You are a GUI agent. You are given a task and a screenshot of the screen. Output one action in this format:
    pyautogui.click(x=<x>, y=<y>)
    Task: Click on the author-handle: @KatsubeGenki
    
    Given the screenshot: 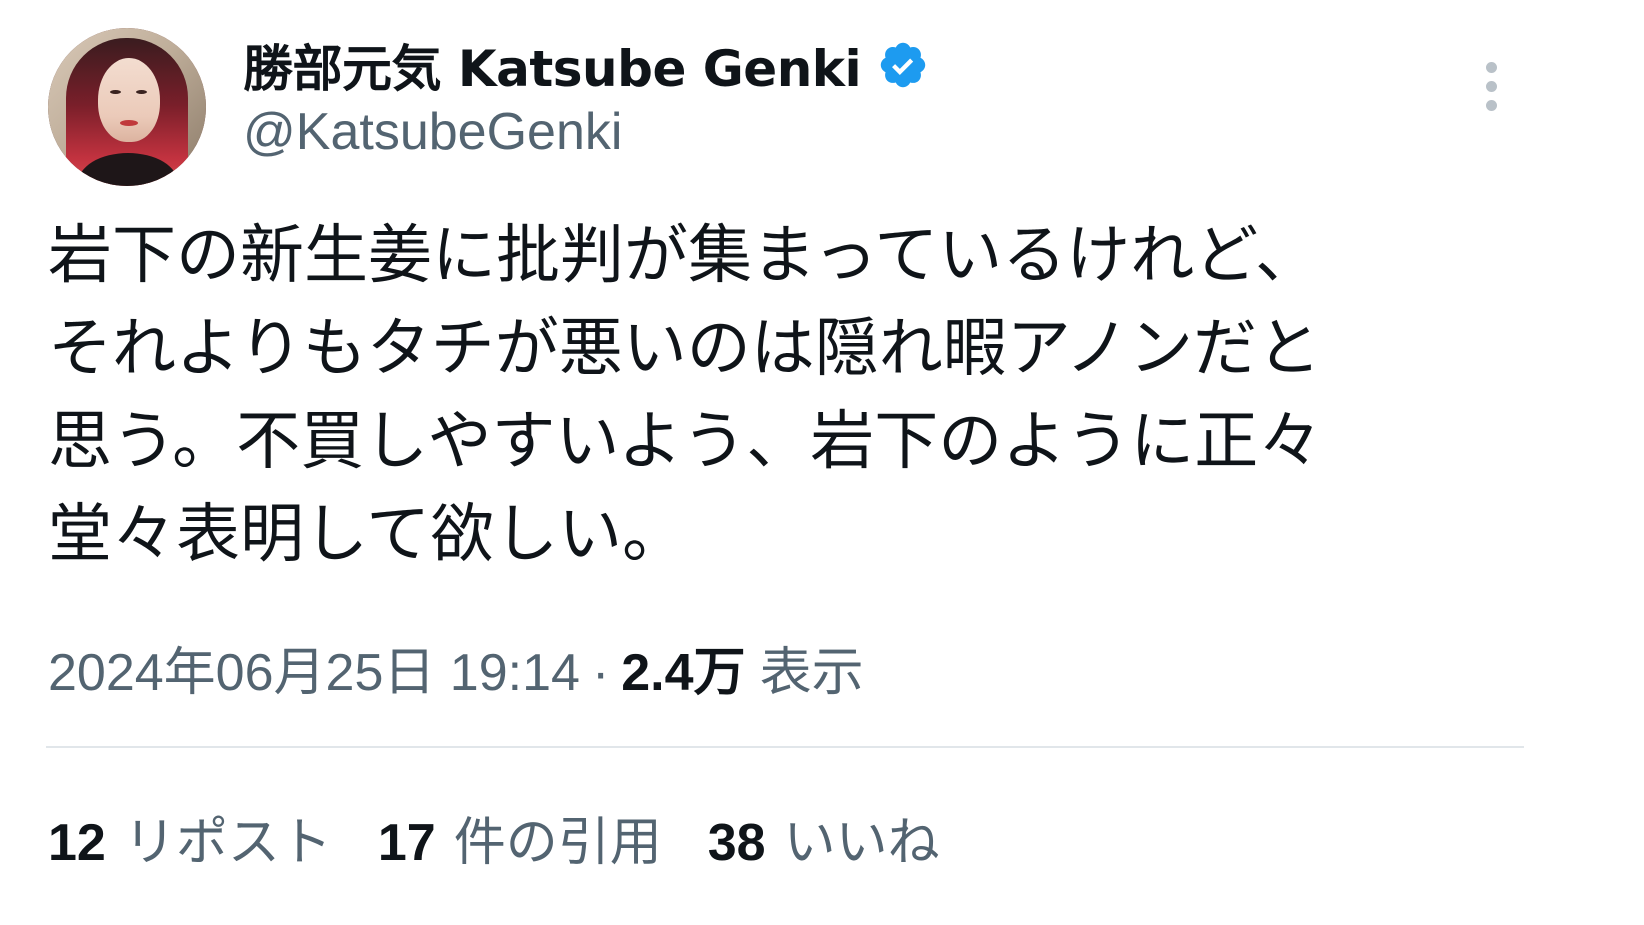 What is the action you would take?
    pyautogui.click(x=432, y=132)
    